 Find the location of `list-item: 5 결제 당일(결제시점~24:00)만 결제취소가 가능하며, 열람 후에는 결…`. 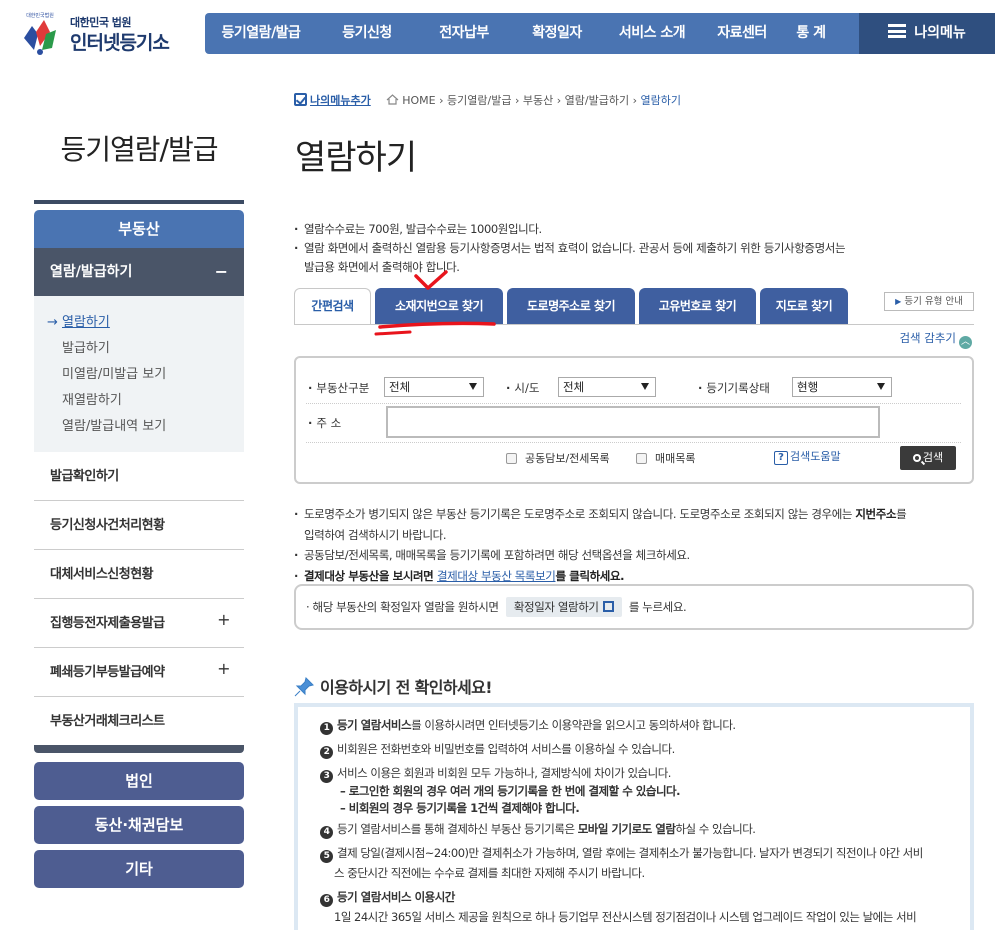

list-item: 5 결제 당일(결제시점~24:00)만 결제취소가 가능하며, 열람 후에는 결… is located at coordinates (635, 853).